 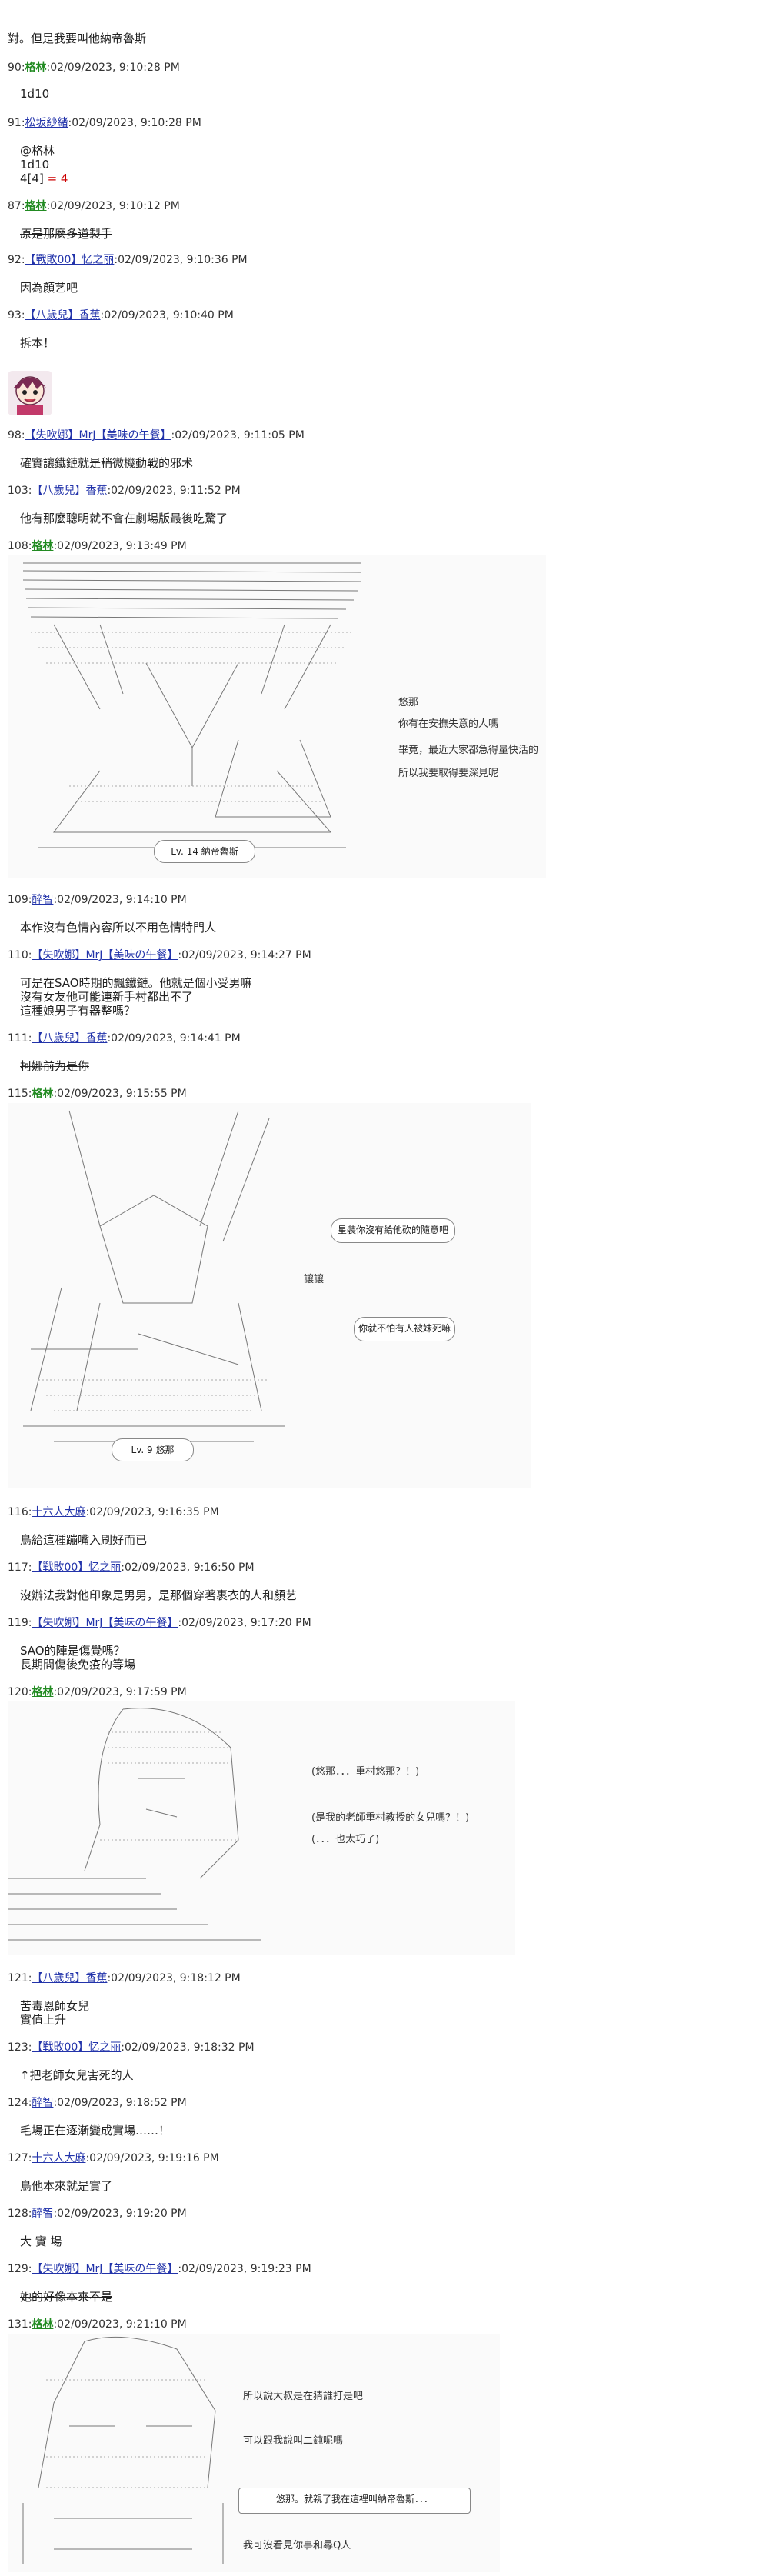 I want to click on post-body: 苦毒恩師女兒, so click(x=55, y=2006).